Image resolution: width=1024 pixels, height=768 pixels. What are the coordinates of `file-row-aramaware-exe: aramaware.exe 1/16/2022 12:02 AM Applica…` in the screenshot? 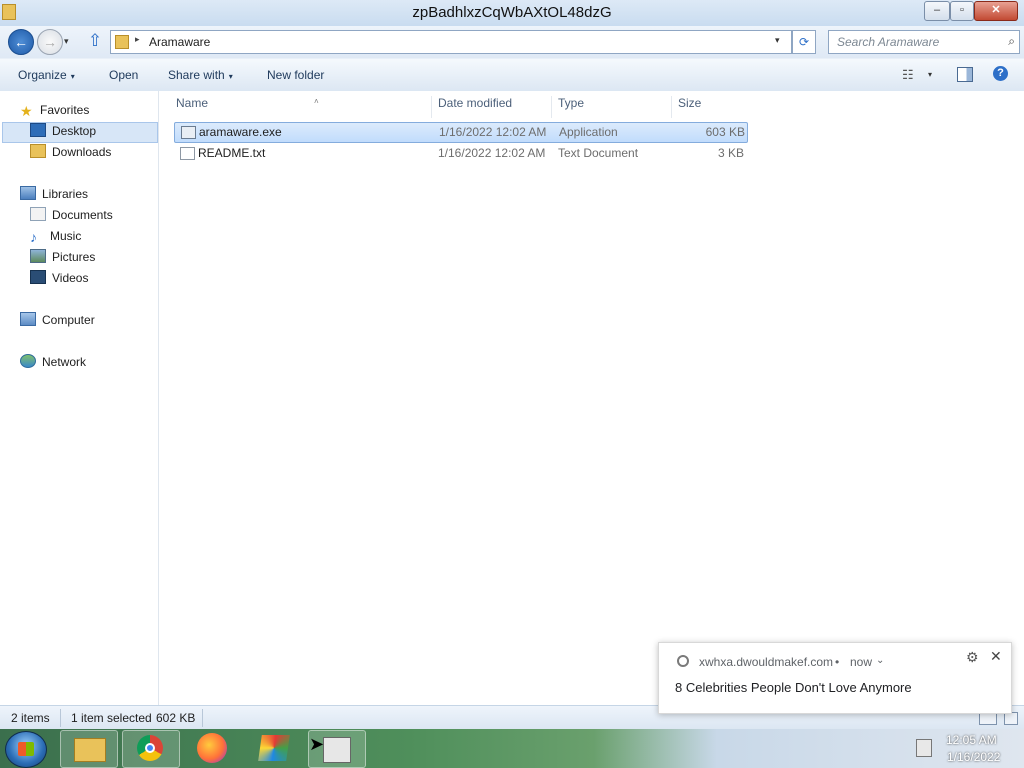 It's located at (461, 132).